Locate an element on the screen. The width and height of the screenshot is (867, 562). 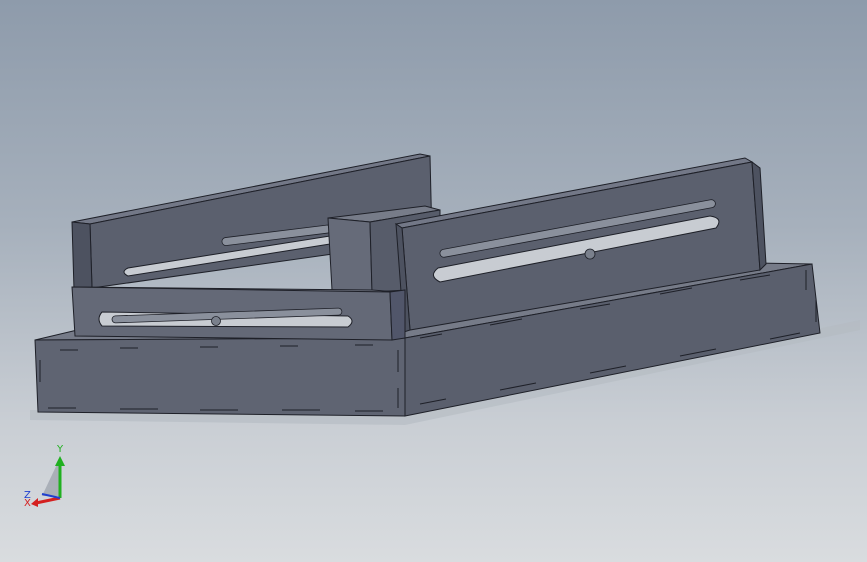
front-bar-end is located at coordinates (397, 315).